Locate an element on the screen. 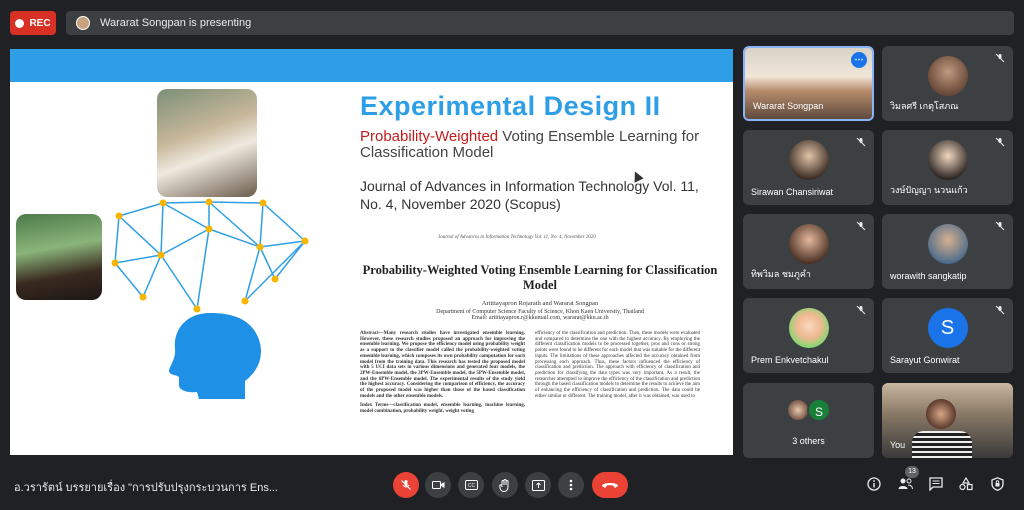  mic-off-icon is located at coordinates (406, 485).